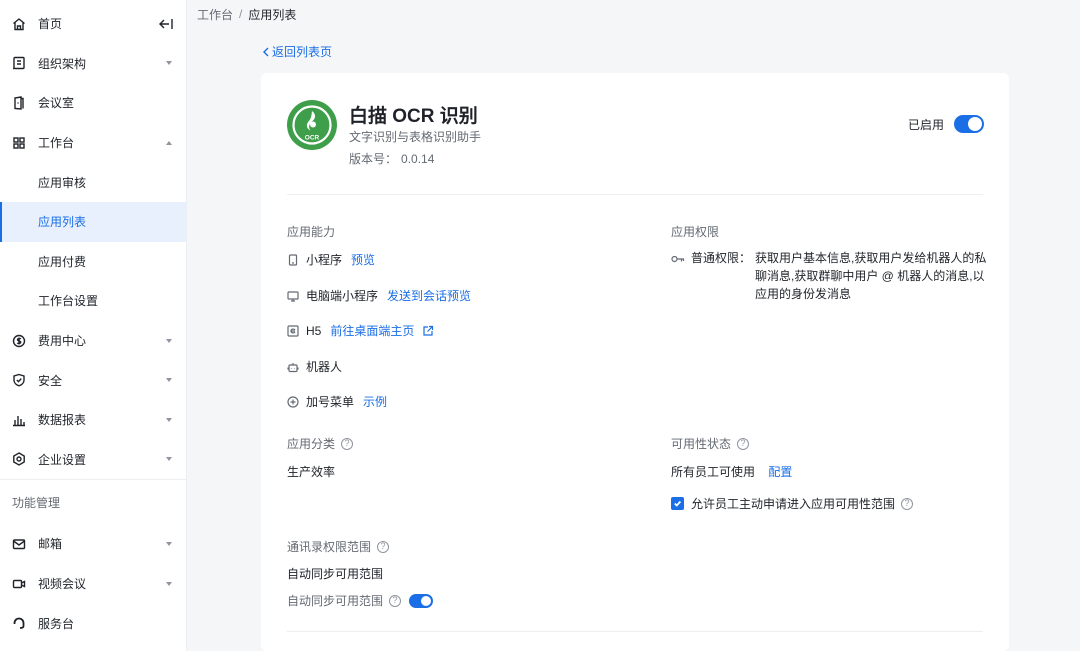  What do you see at coordinates (56, 103) in the screenshot?
I see `sidebar-item-label: 会议室` at bounding box center [56, 103].